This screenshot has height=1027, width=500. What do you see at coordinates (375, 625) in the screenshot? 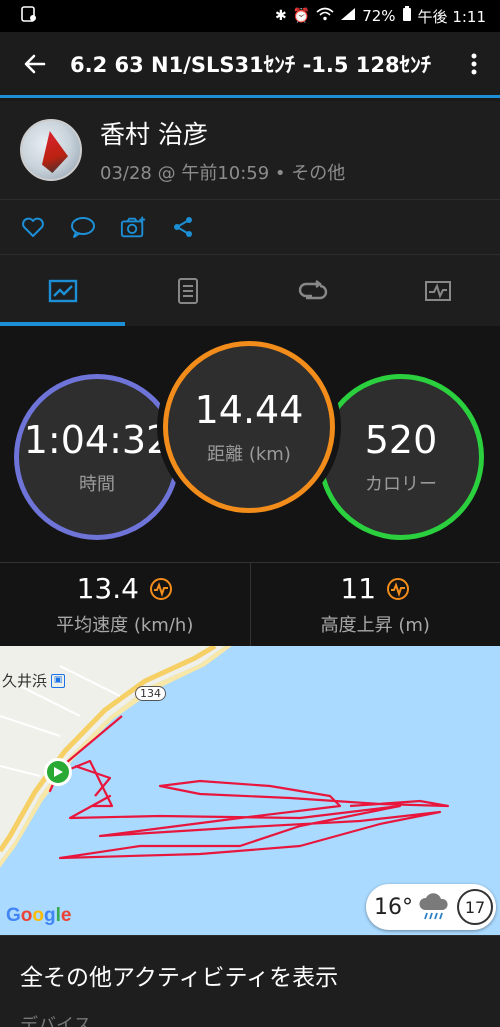
I see `elevation-gain-label: 高度上昇 (m)` at bounding box center [375, 625].